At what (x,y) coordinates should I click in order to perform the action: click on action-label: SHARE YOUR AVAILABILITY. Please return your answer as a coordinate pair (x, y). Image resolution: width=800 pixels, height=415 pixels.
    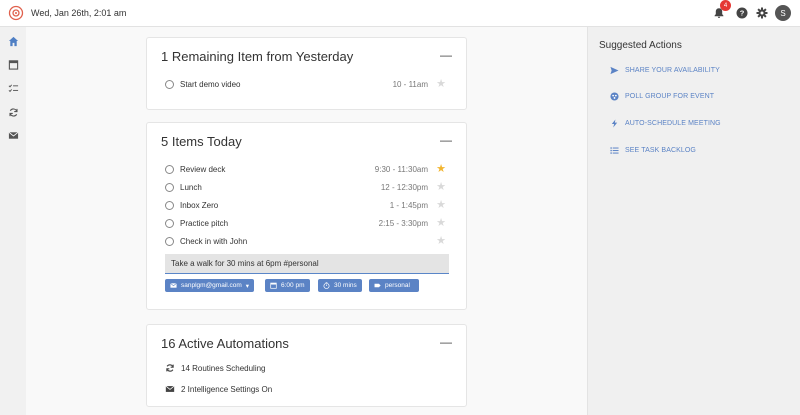
    Looking at the image, I should click on (672, 70).